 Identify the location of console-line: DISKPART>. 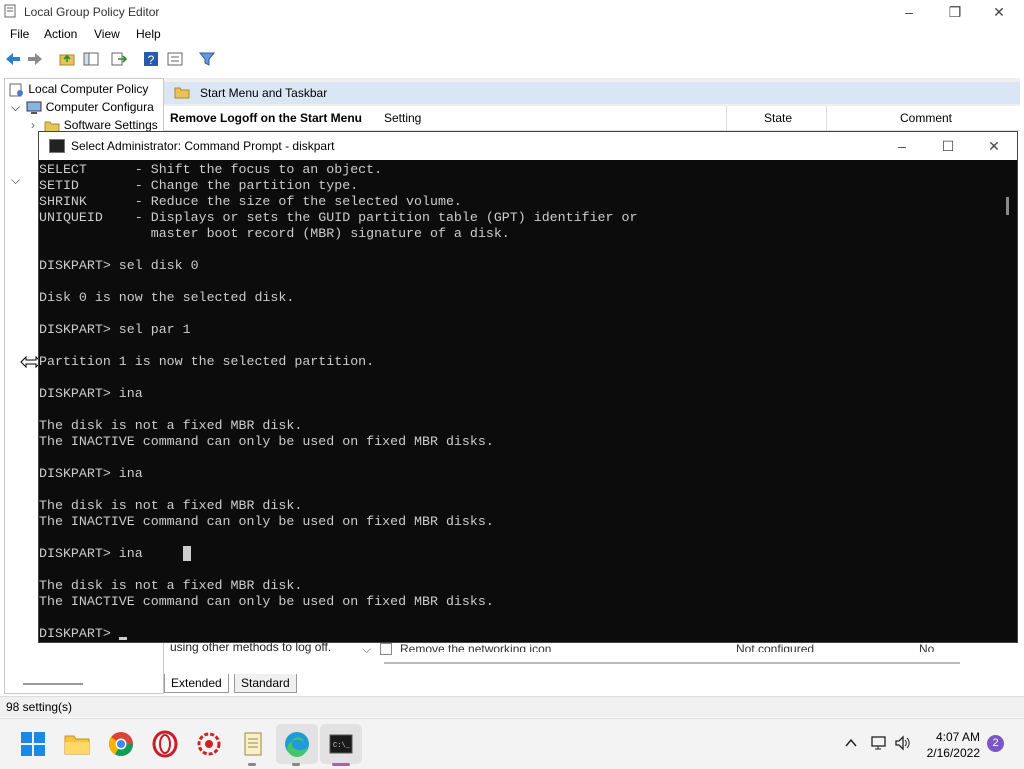
(79, 633).